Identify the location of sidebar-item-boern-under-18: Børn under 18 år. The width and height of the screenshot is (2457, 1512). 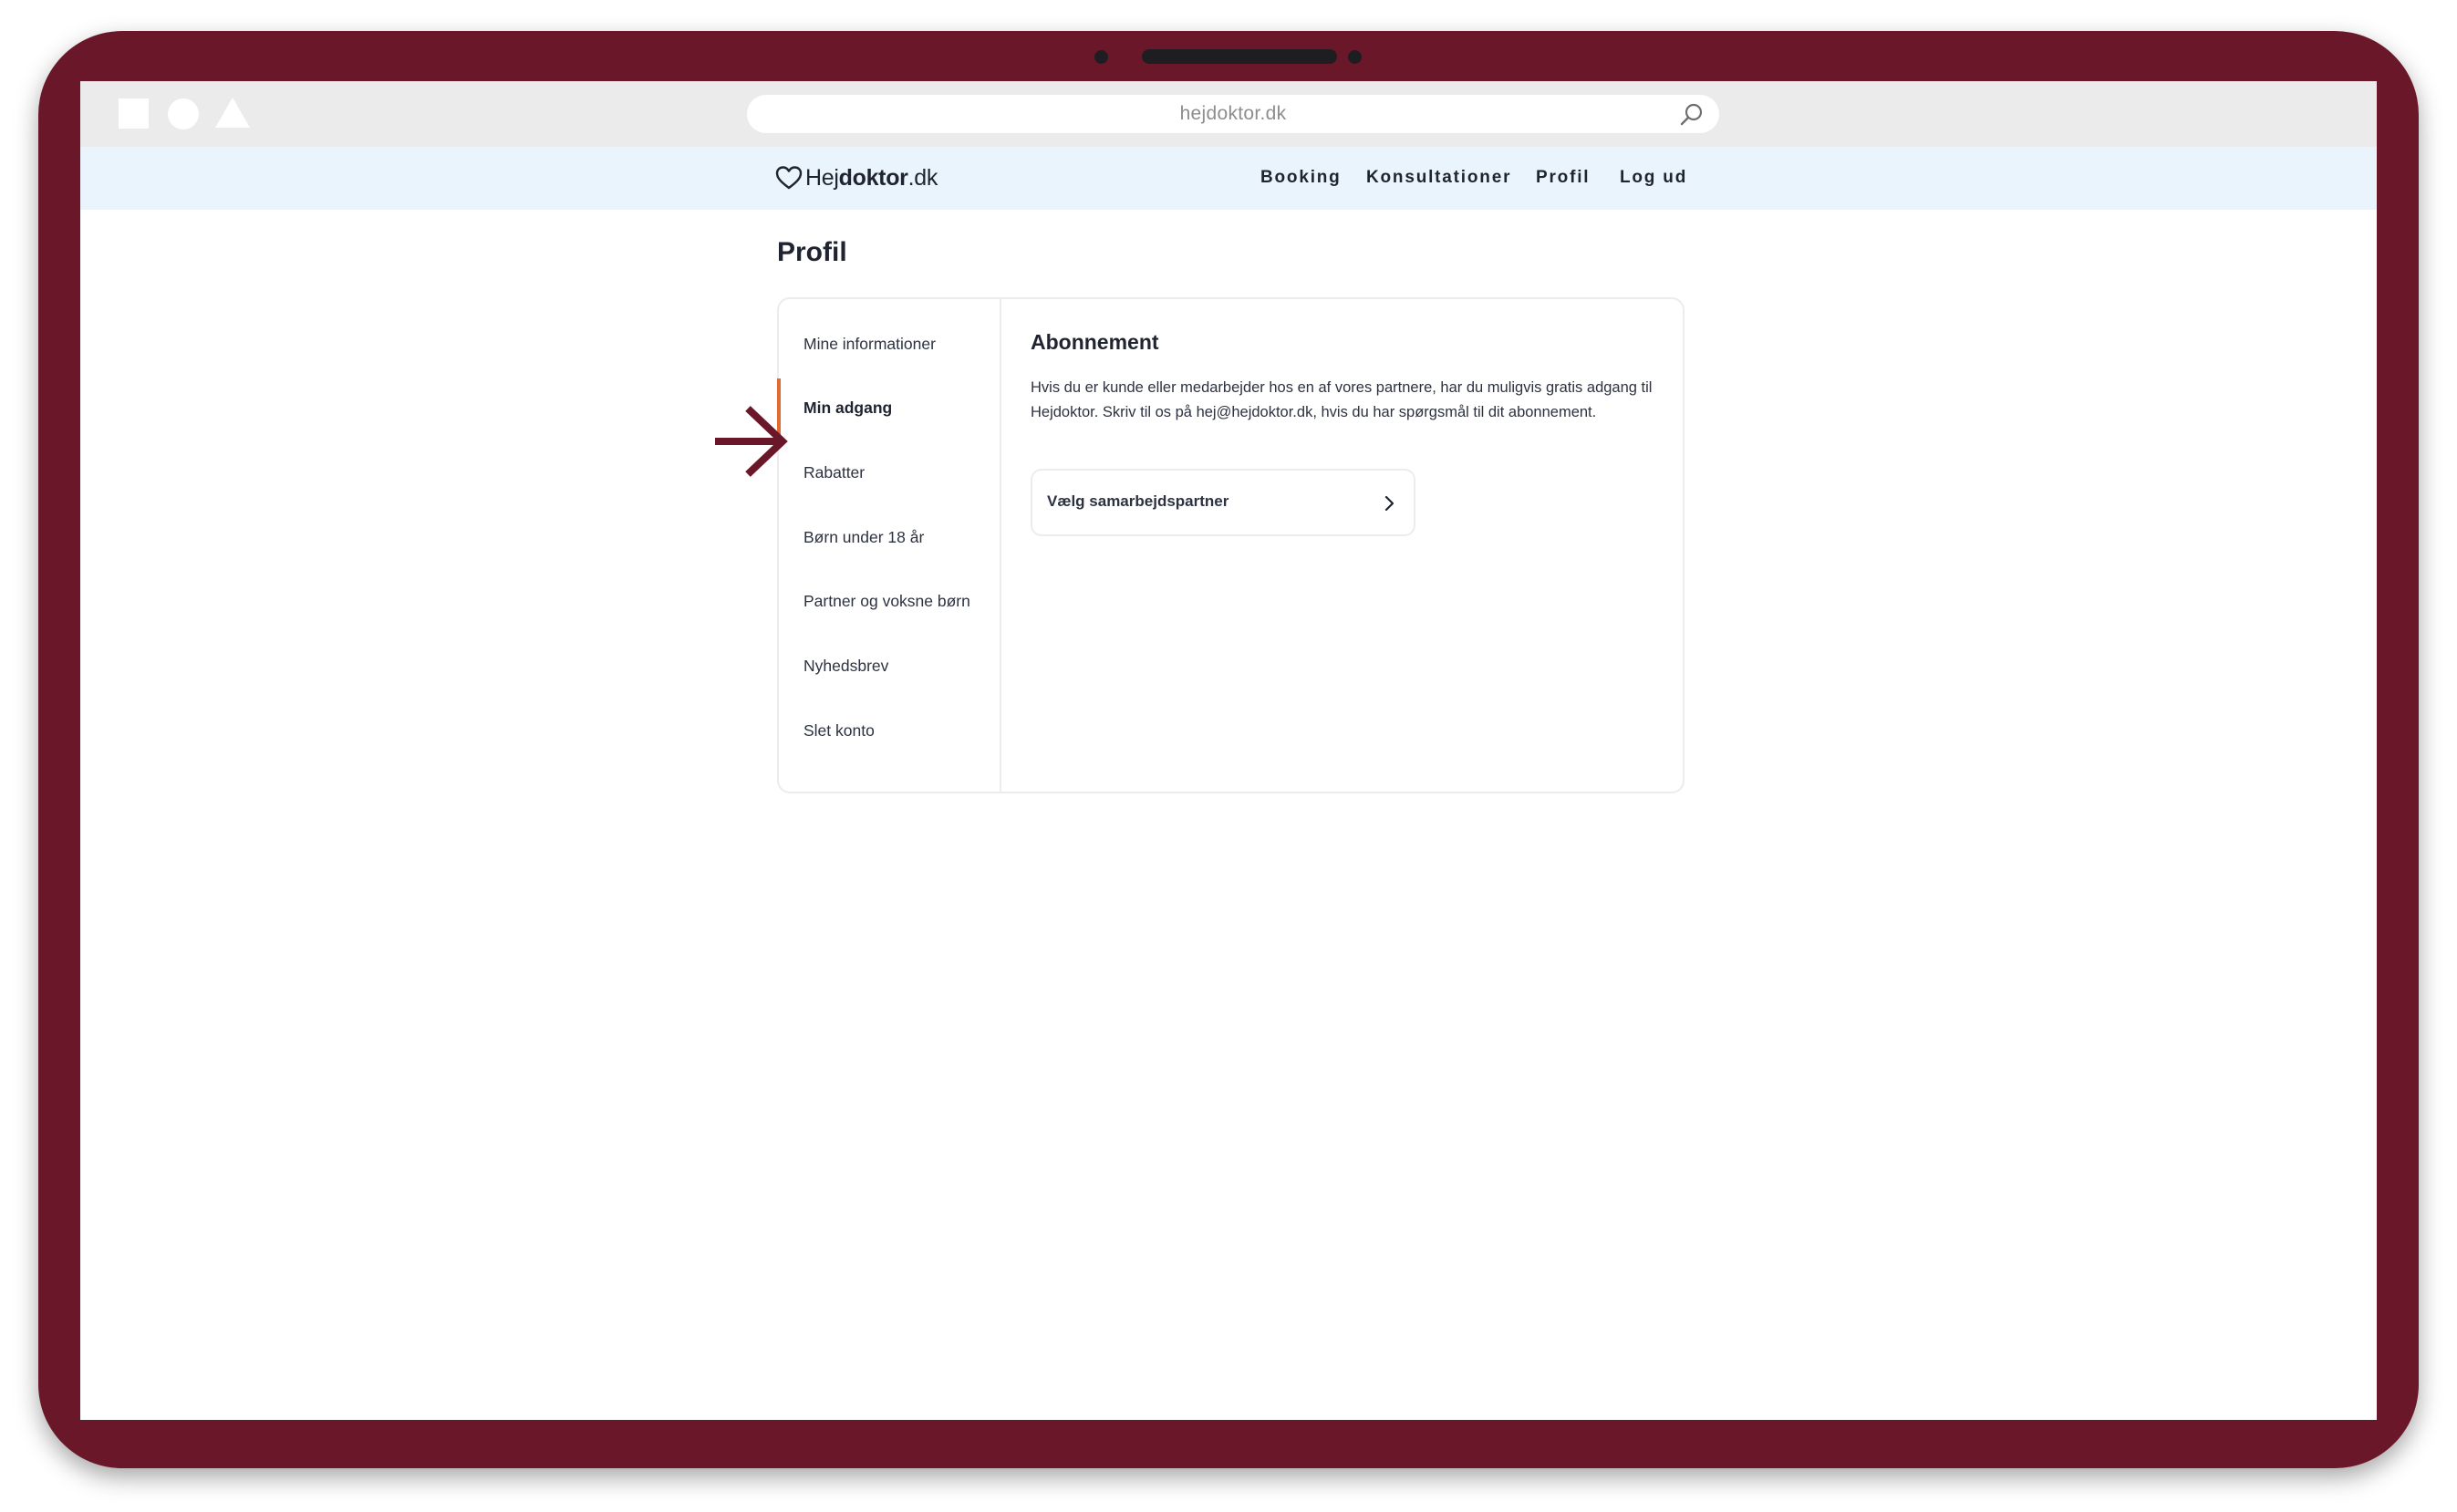
(890, 540).